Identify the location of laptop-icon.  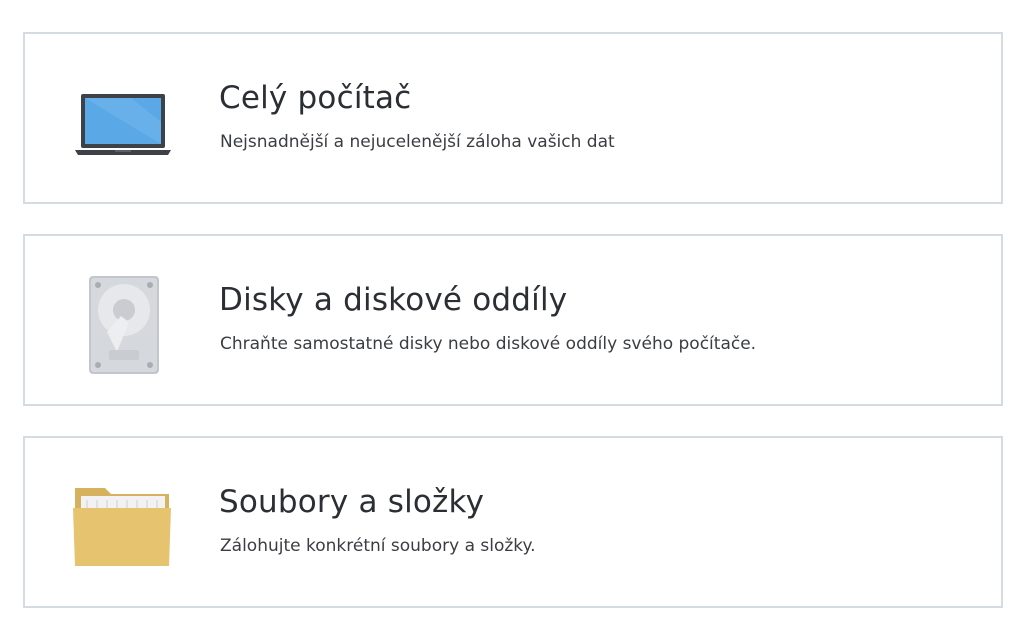
(123, 122).